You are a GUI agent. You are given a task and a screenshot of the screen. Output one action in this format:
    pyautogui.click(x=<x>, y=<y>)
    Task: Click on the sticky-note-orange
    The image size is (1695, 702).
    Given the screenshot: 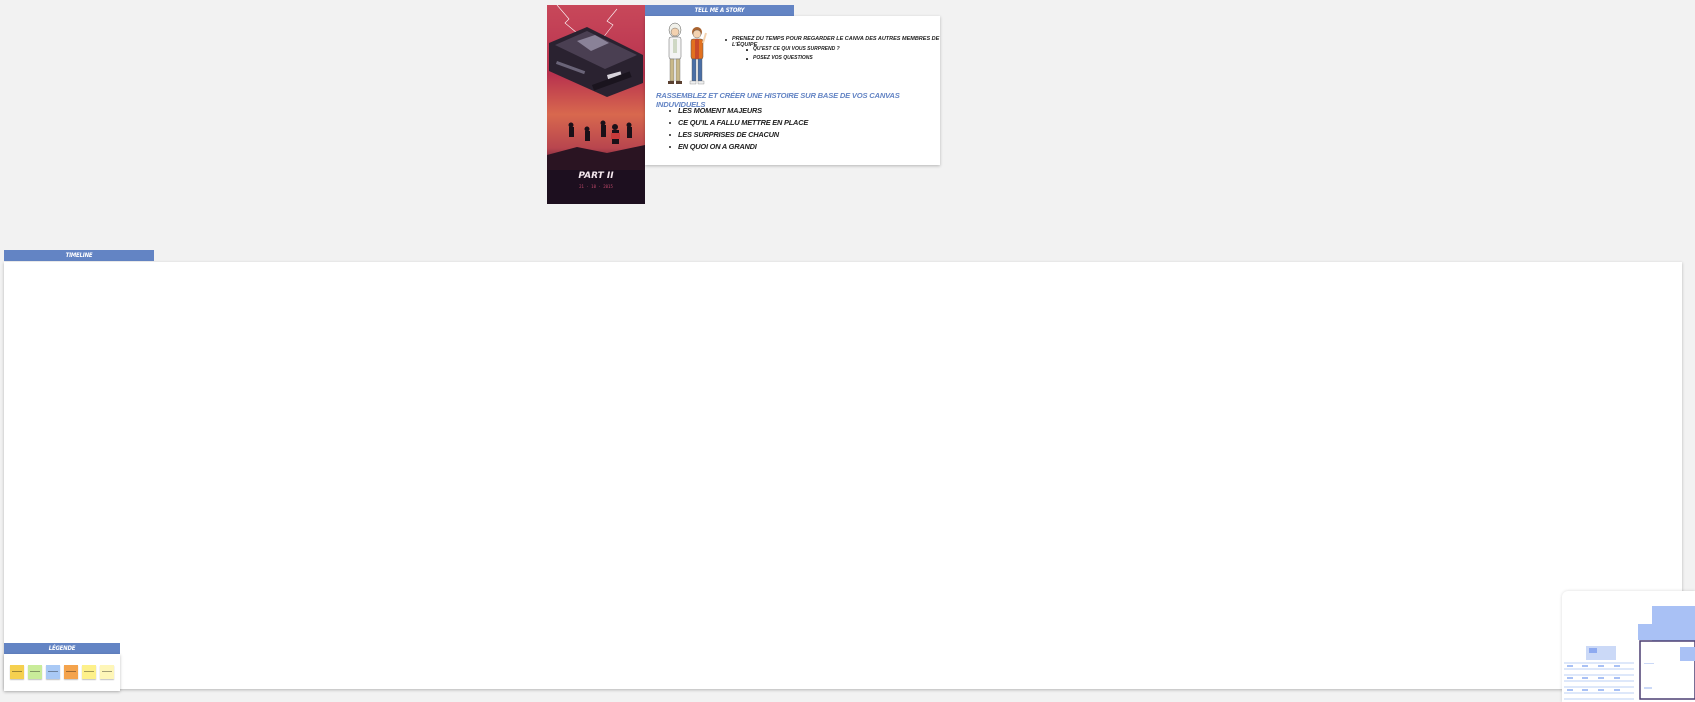 What is the action you would take?
    pyautogui.click(x=71, y=672)
    